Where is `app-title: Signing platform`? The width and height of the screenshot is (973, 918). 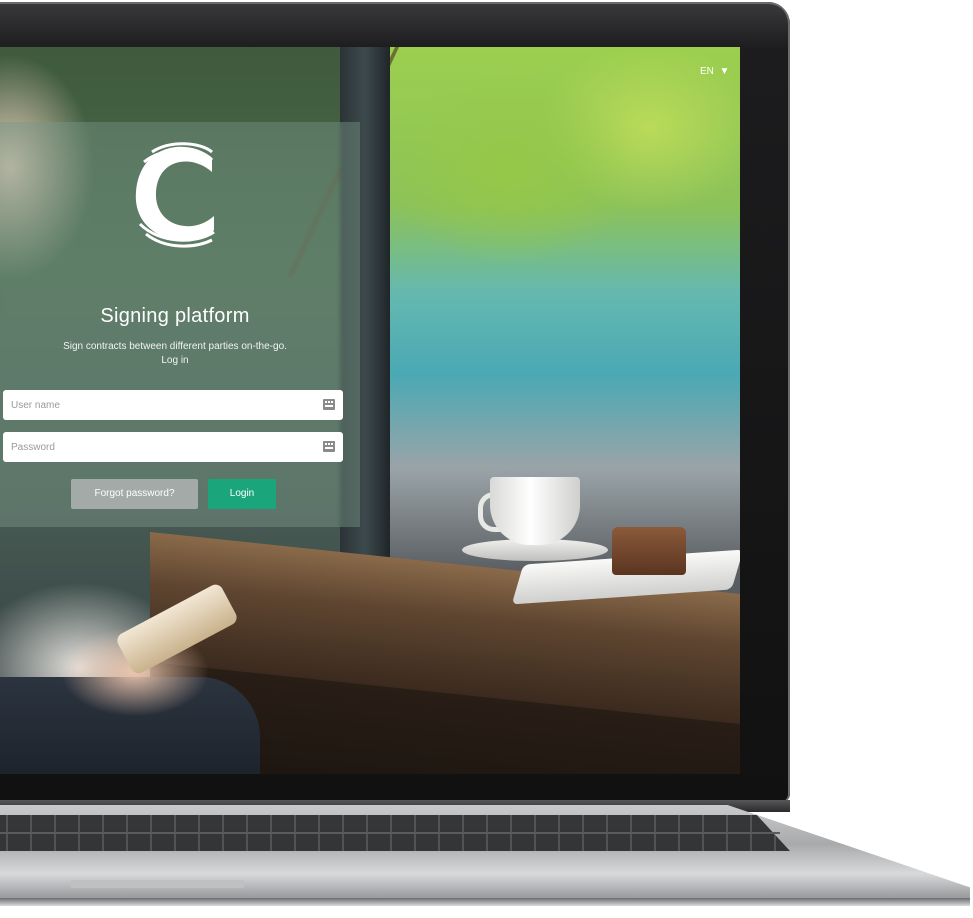
app-title: Signing platform is located at coordinates (175, 316).